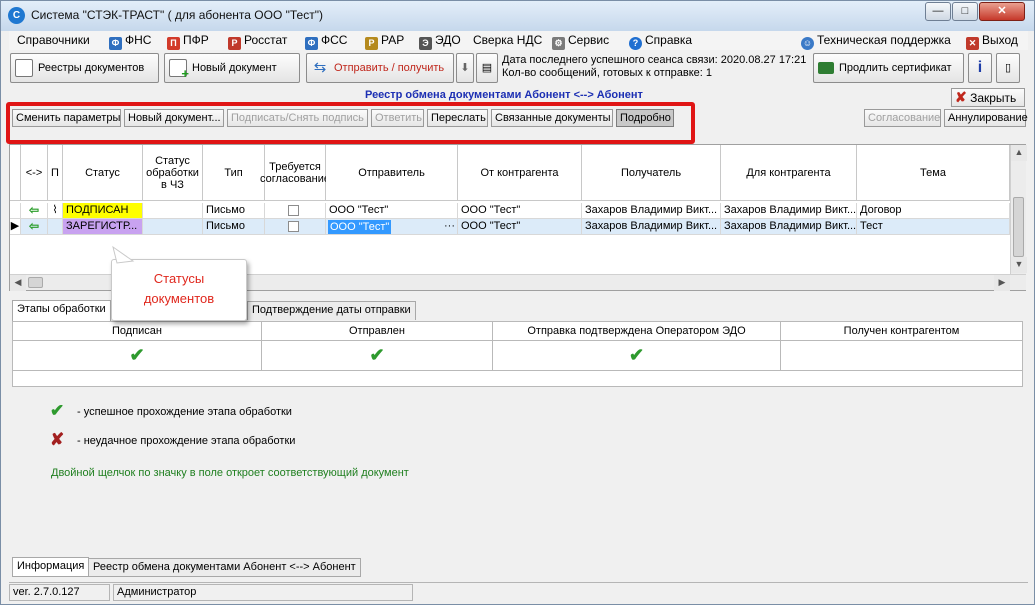  I want to click on stage-confirmed-cell: ✔, so click(637, 356).